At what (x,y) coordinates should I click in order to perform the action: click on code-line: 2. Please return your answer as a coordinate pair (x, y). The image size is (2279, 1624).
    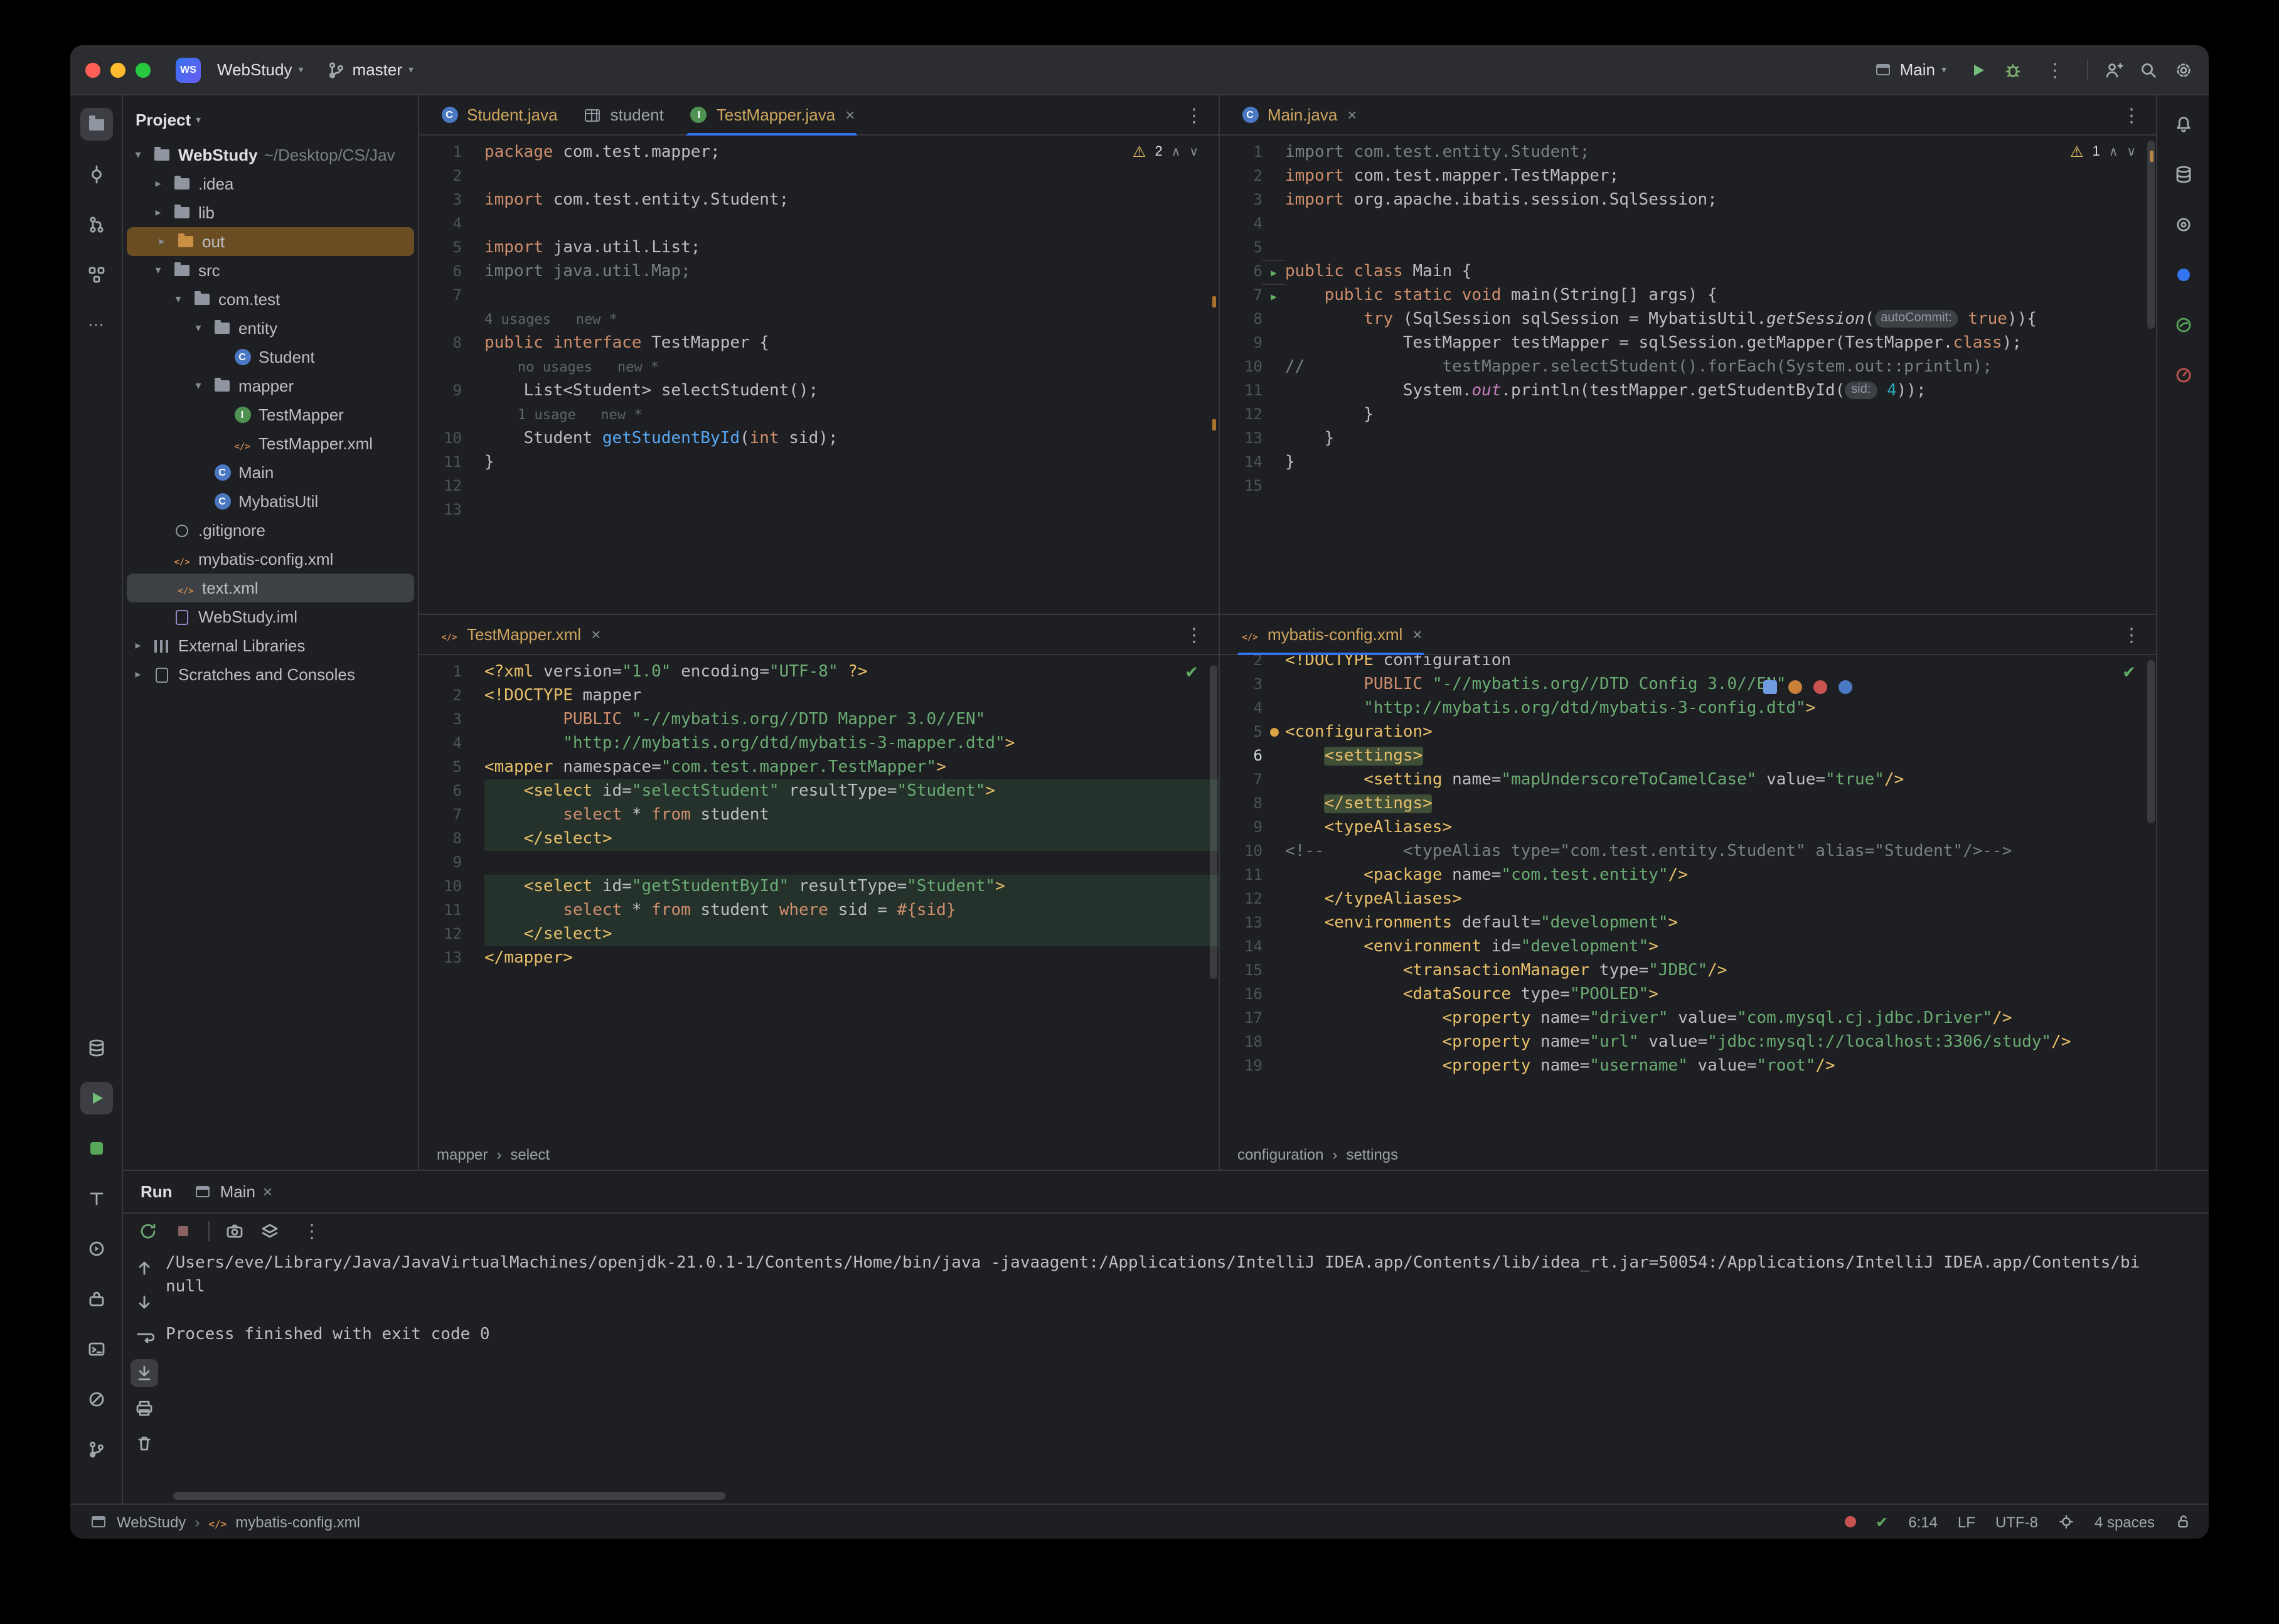
    Looking at the image, I should click on (819, 176).